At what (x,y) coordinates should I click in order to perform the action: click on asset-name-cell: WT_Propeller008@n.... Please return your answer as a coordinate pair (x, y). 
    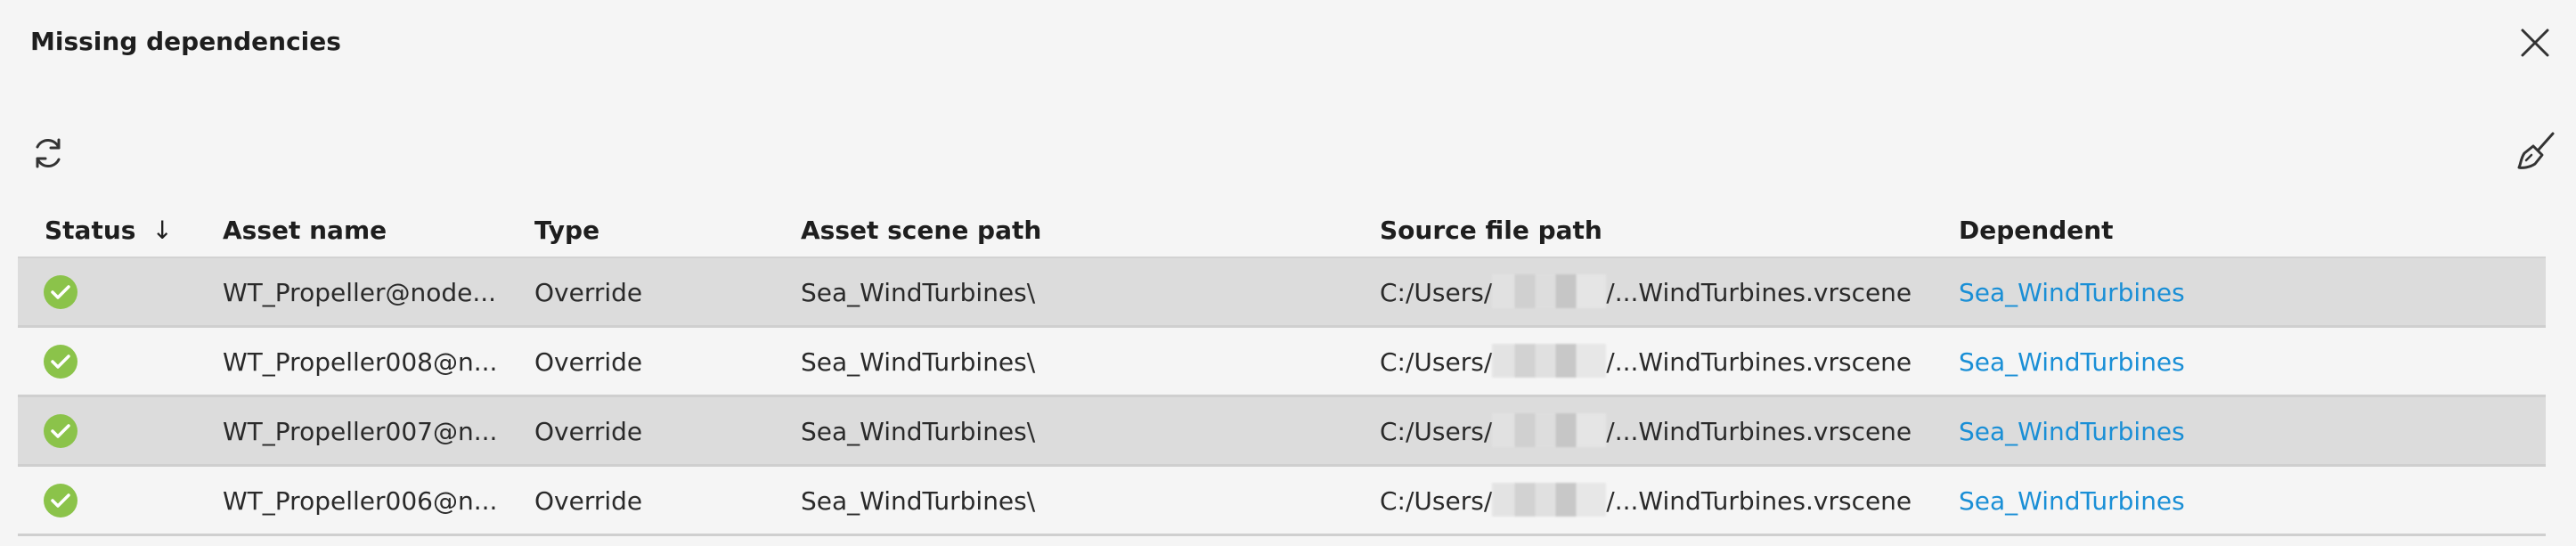
    Looking at the image, I should click on (361, 362).